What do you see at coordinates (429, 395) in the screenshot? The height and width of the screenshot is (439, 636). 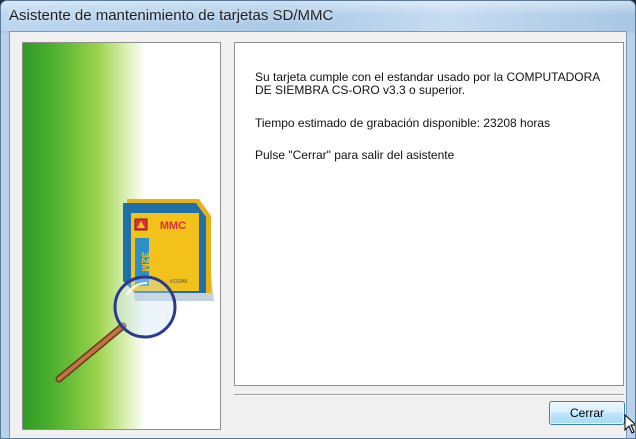 I see `footer-separator` at bounding box center [429, 395].